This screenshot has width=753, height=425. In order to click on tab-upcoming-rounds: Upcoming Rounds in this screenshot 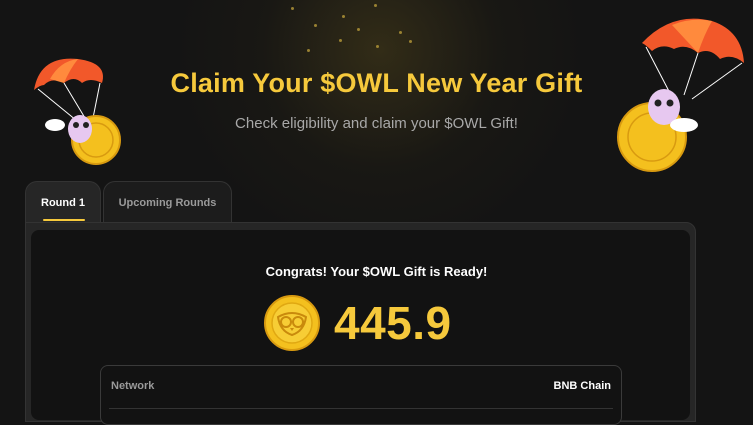, I will do `click(167, 202)`.